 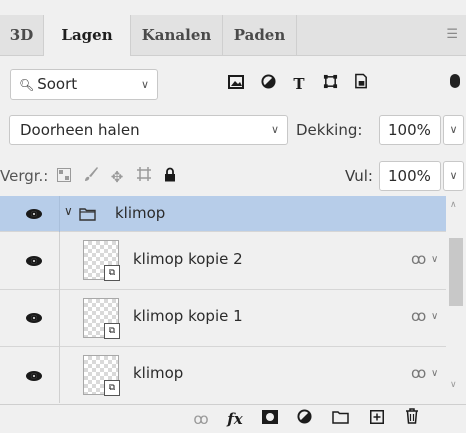 What do you see at coordinates (268, 84) in the screenshot?
I see `adjustment-filter-icon` at bounding box center [268, 84].